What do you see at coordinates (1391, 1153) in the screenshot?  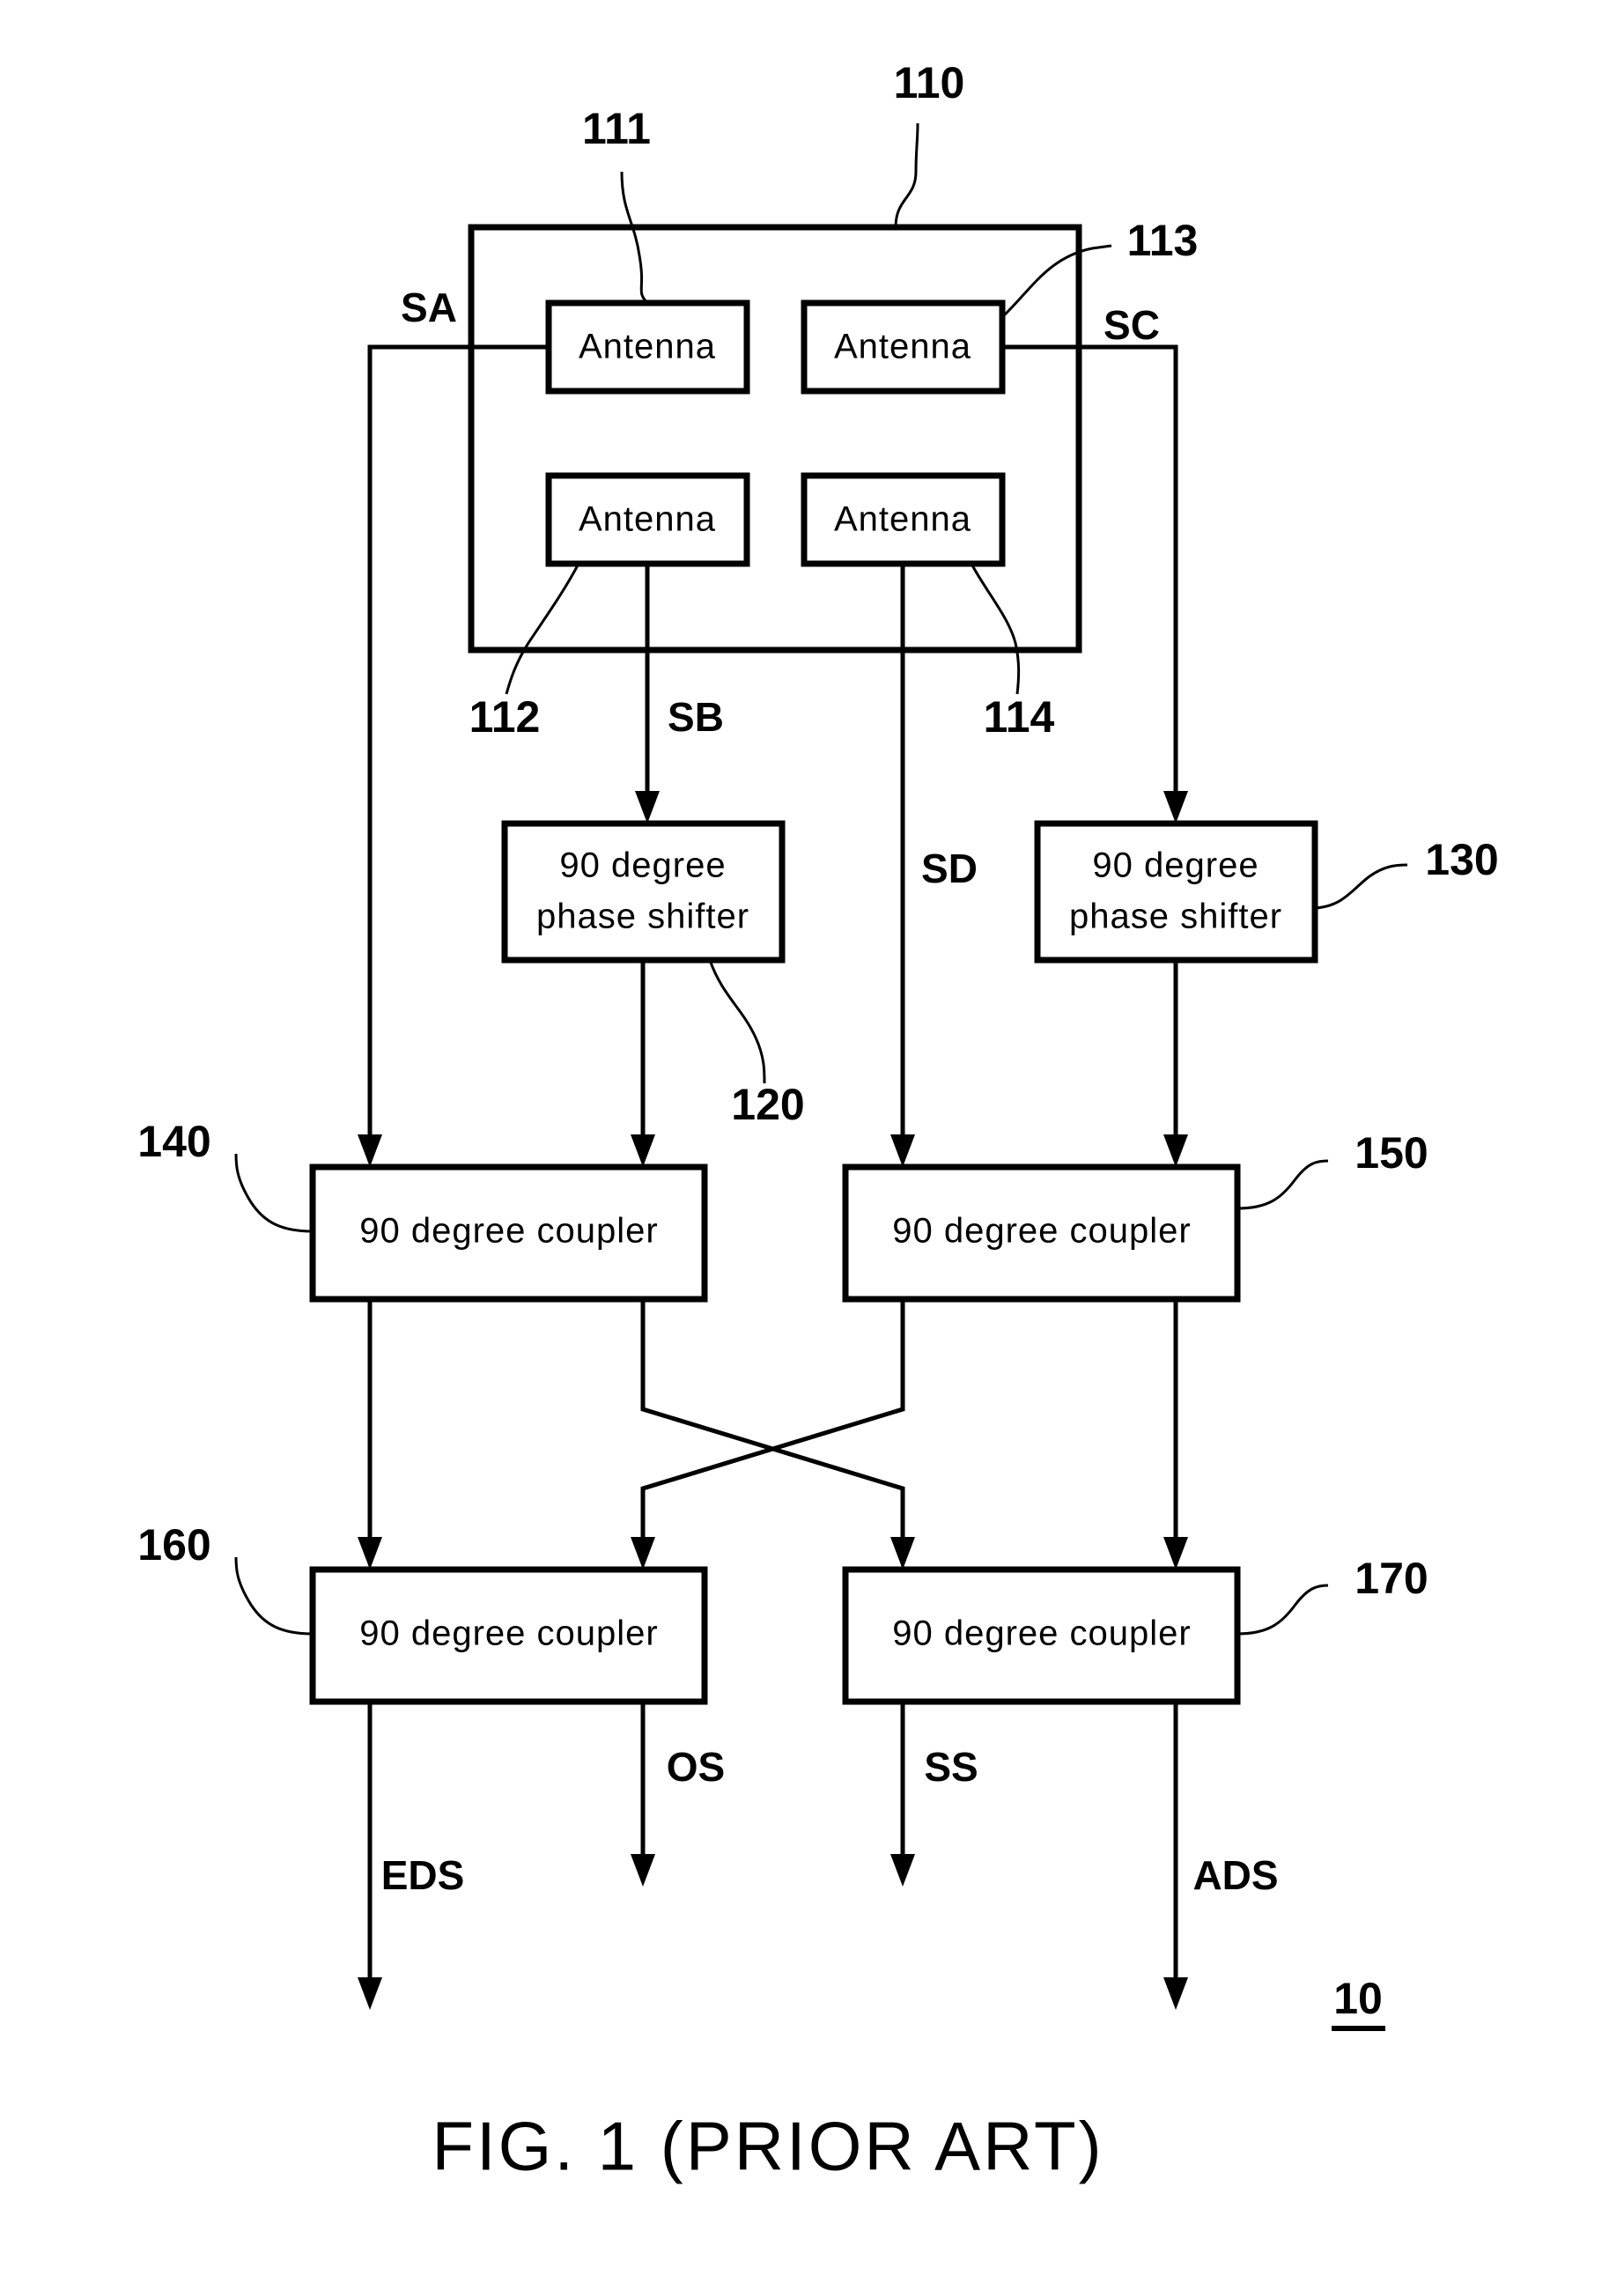 I see `ref-number-150: 150` at bounding box center [1391, 1153].